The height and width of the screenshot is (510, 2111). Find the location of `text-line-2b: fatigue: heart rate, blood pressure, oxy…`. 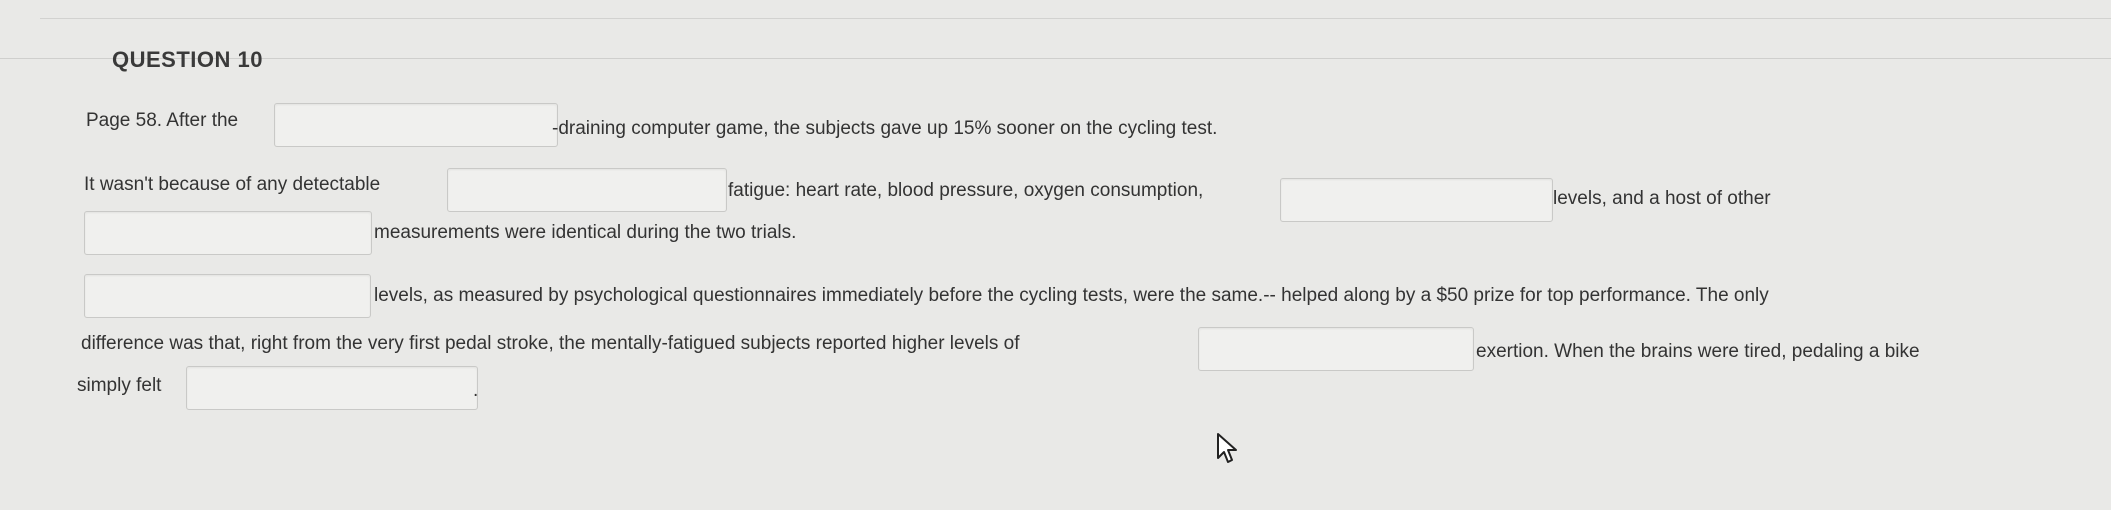

text-line-2b: fatigue: heart rate, blood pressure, oxy… is located at coordinates (966, 190).